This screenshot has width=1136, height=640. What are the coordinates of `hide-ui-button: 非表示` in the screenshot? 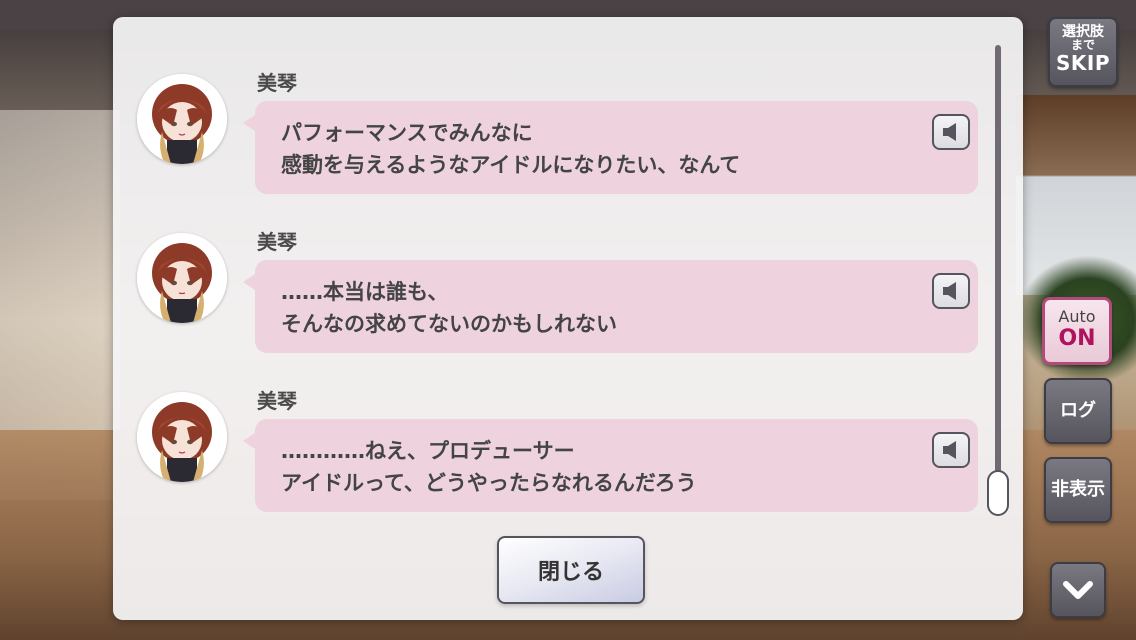 It's located at (1078, 490).